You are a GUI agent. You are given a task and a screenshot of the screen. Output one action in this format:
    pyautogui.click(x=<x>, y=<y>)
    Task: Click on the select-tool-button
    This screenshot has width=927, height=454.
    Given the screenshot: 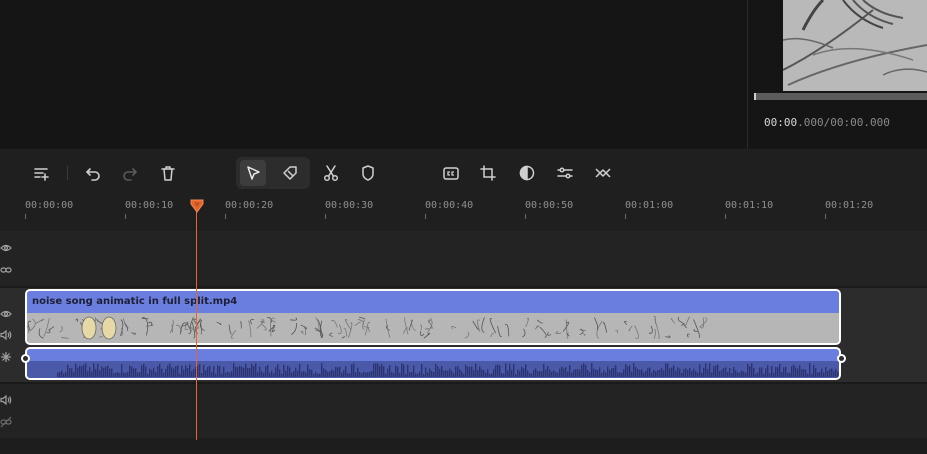 What is the action you would take?
    pyautogui.click(x=253, y=173)
    